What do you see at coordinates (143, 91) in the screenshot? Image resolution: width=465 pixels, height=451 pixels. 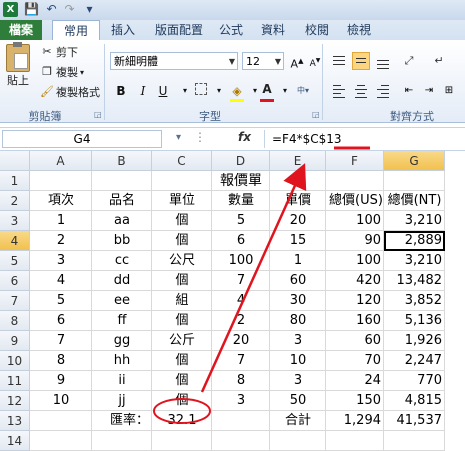 I see `italic-button: I` at bounding box center [143, 91].